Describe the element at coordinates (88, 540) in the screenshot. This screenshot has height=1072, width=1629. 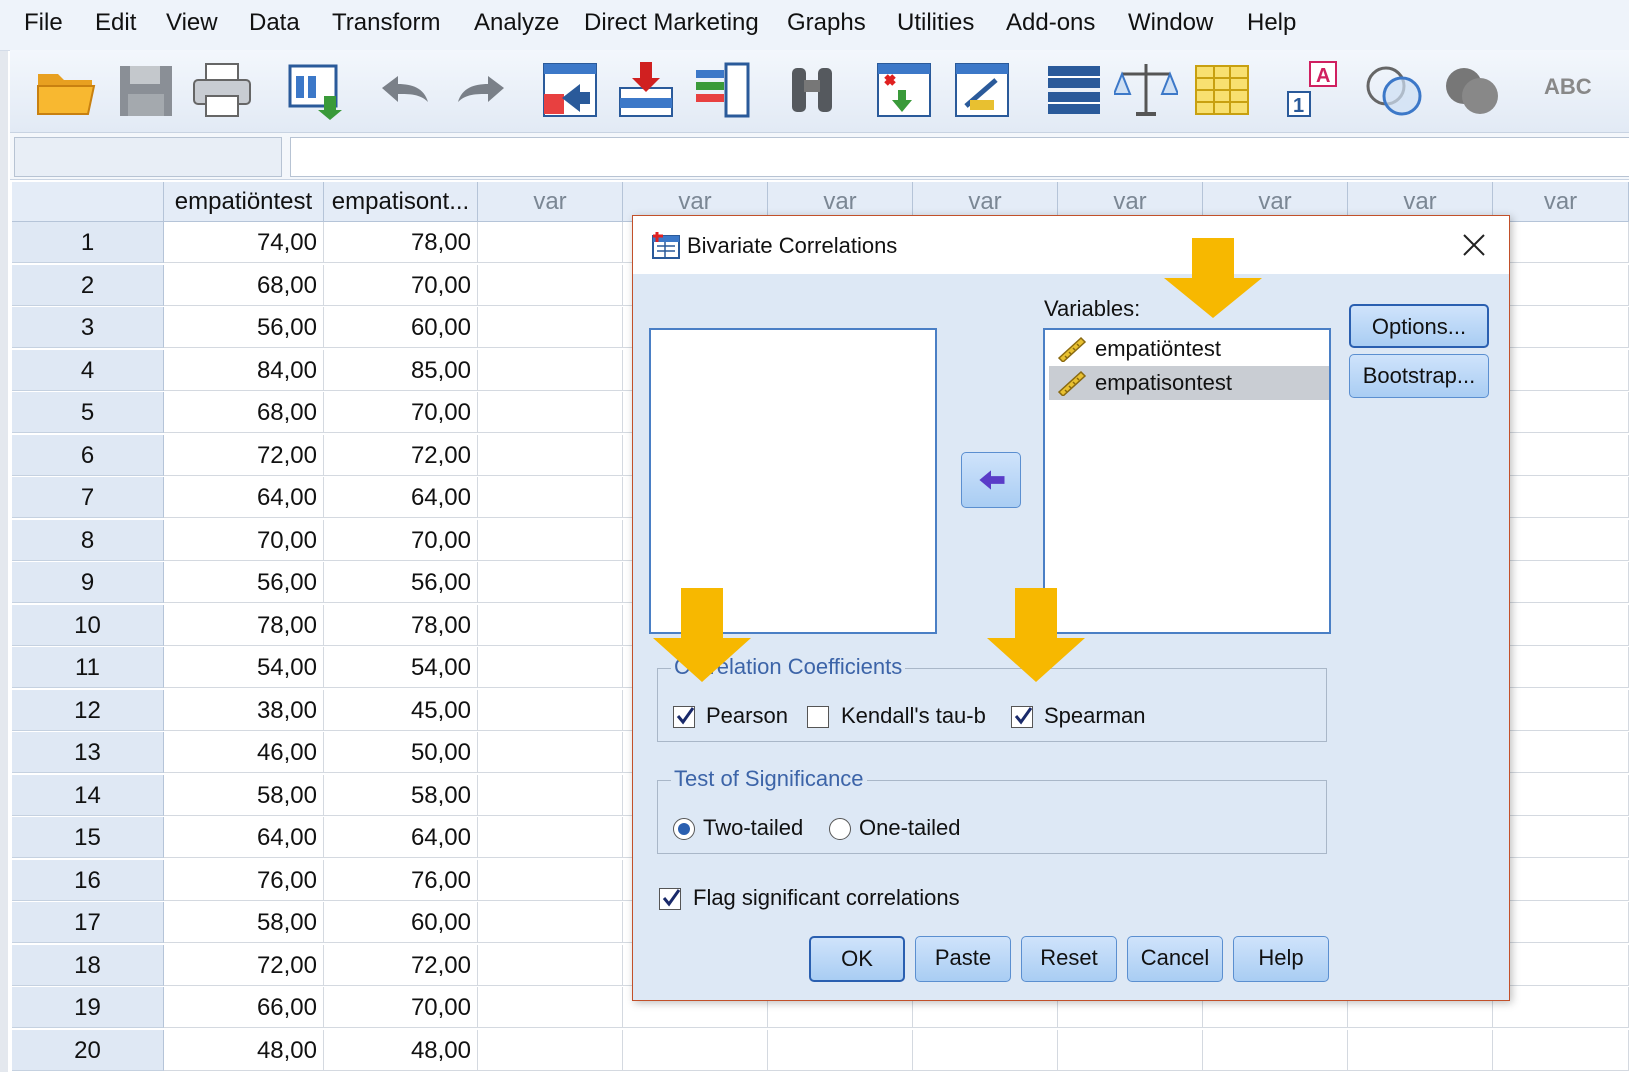
I see `row-number: 8` at that location.